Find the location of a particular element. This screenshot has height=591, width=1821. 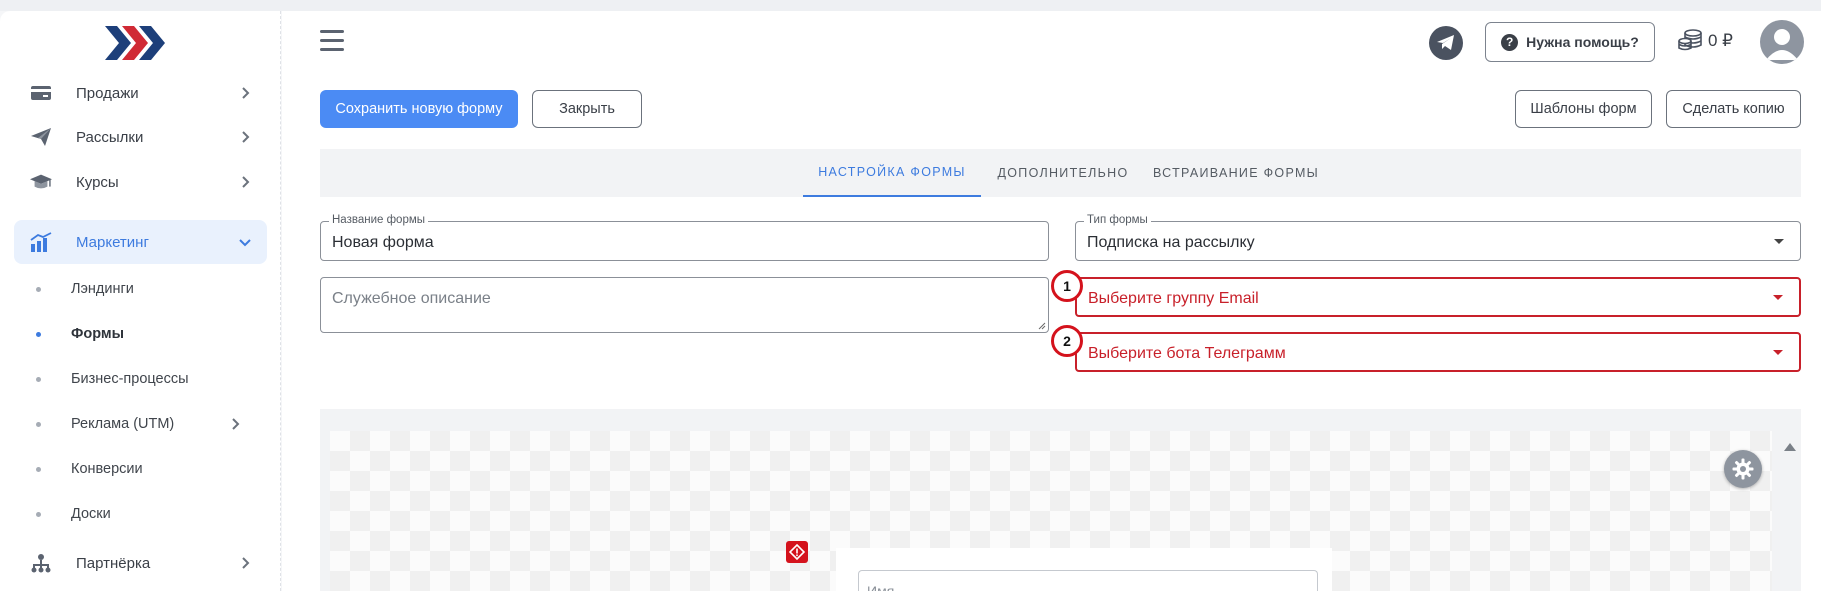

annotation-badge-2: 2 is located at coordinates (1067, 341).